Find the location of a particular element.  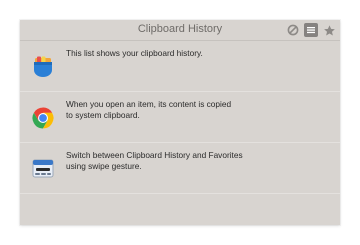

pocket-icon is located at coordinates (43, 67).